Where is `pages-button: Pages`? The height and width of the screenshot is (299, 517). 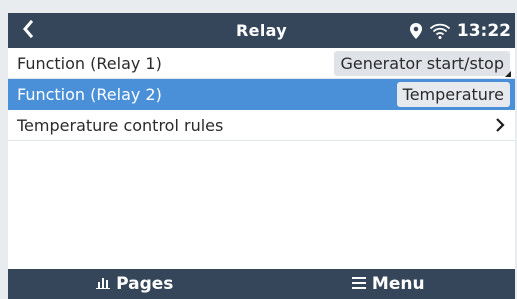 pages-button: Pages is located at coordinates (135, 284).